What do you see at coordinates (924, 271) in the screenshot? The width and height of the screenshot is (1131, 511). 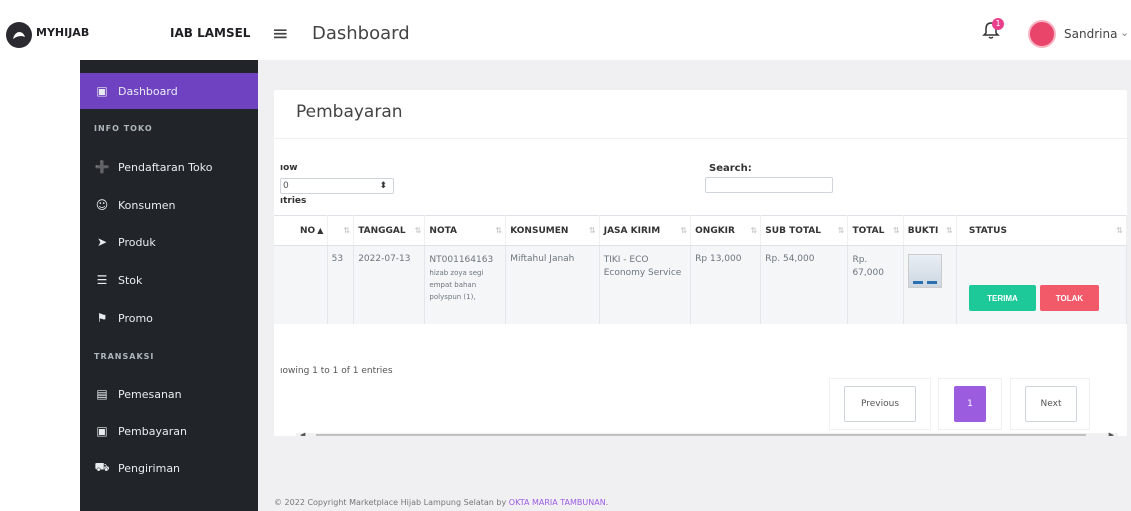 I see `receipt-image-icon` at bounding box center [924, 271].